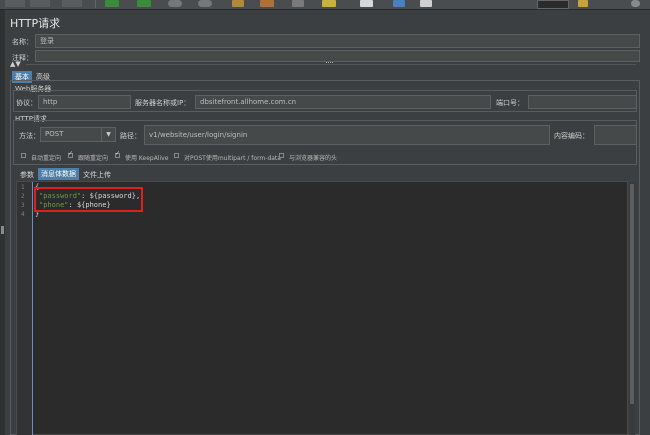 The image size is (650, 435). I want to click on auto-redirect-label: 自动重定向, so click(46, 158).